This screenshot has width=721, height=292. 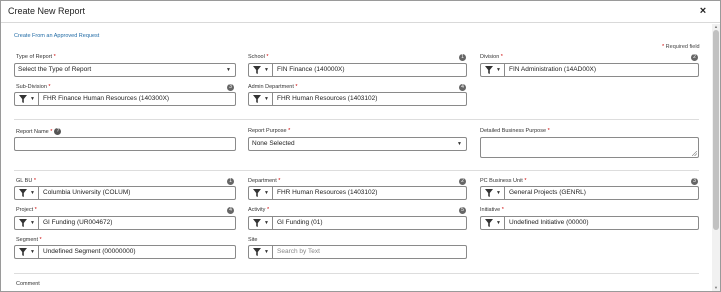 I want to click on report-purpose-select: None Selected ▼, so click(x=357, y=144).